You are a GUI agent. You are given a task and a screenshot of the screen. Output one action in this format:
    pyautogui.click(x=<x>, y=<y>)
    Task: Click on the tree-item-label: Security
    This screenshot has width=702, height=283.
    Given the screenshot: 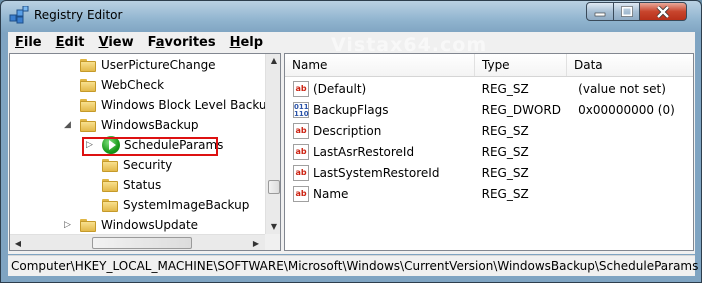 What is the action you would take?
    pyautogui.click(x=148, y=165)
    